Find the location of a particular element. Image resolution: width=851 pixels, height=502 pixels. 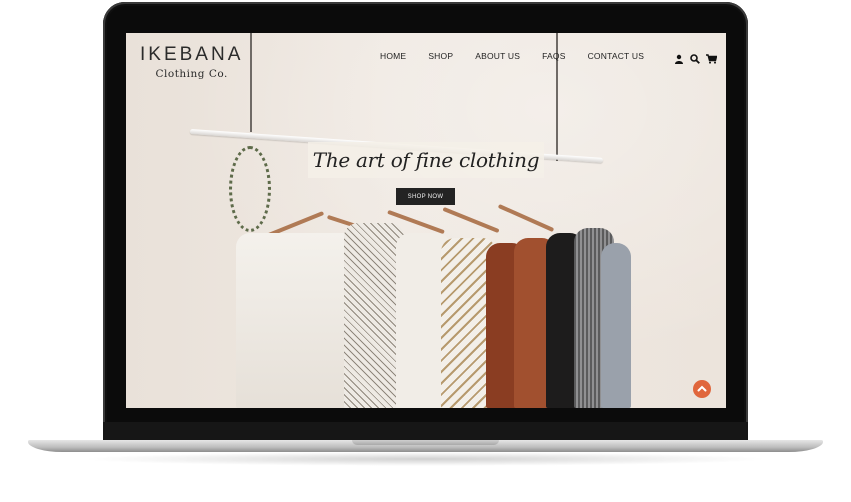

chevron-up-icon is located at coordinates (702, 388).